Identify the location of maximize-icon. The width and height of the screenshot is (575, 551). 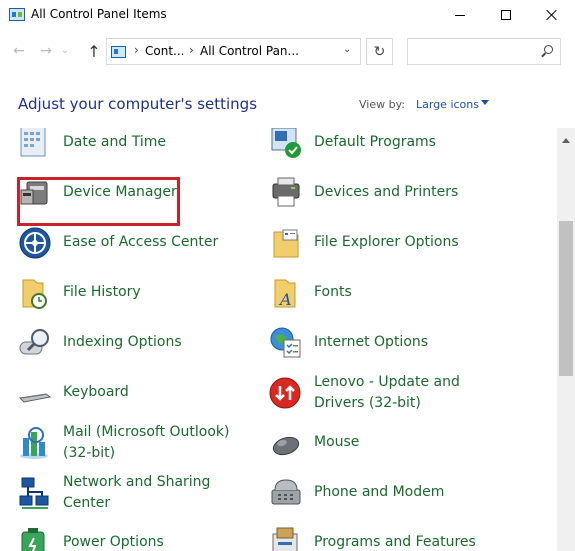
(506, 15).